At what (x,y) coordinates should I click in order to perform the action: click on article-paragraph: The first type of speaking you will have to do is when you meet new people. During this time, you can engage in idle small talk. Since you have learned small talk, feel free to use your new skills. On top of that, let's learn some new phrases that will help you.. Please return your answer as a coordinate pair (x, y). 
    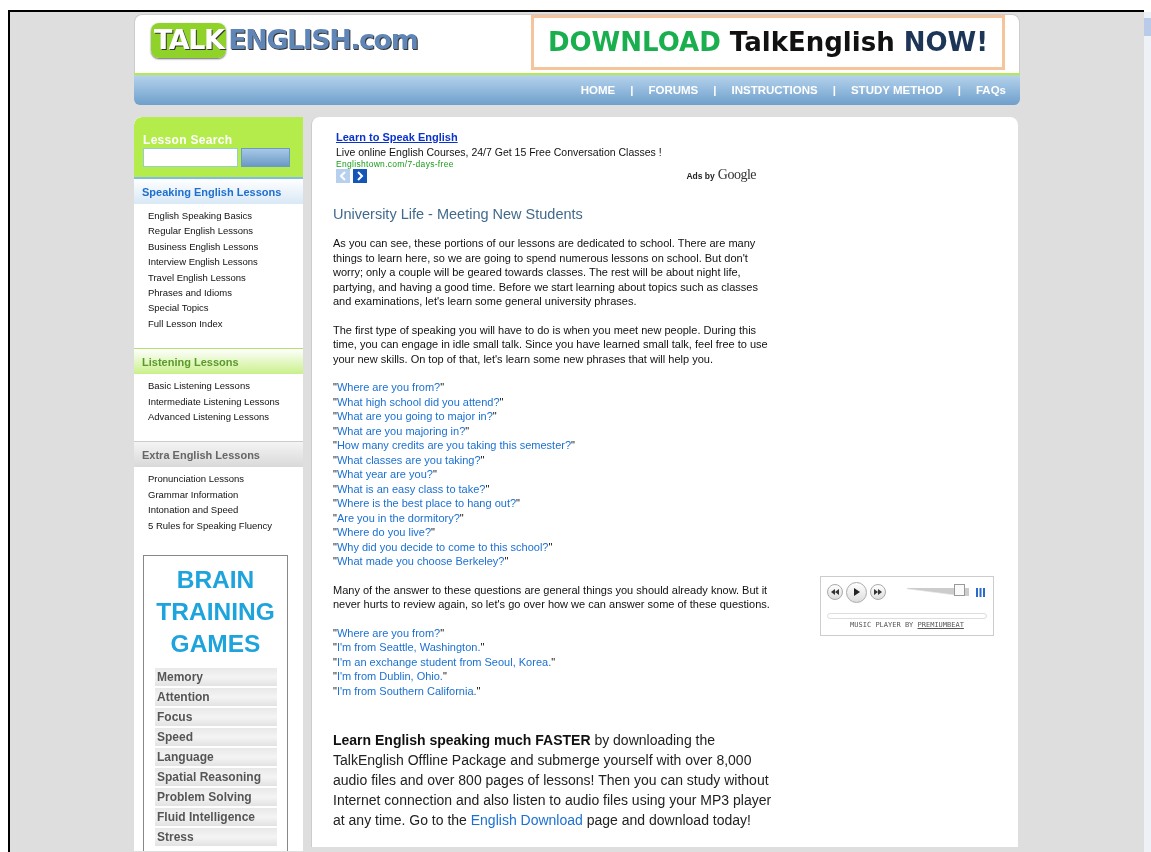
    Looking at the image, I should click on (551, 344).